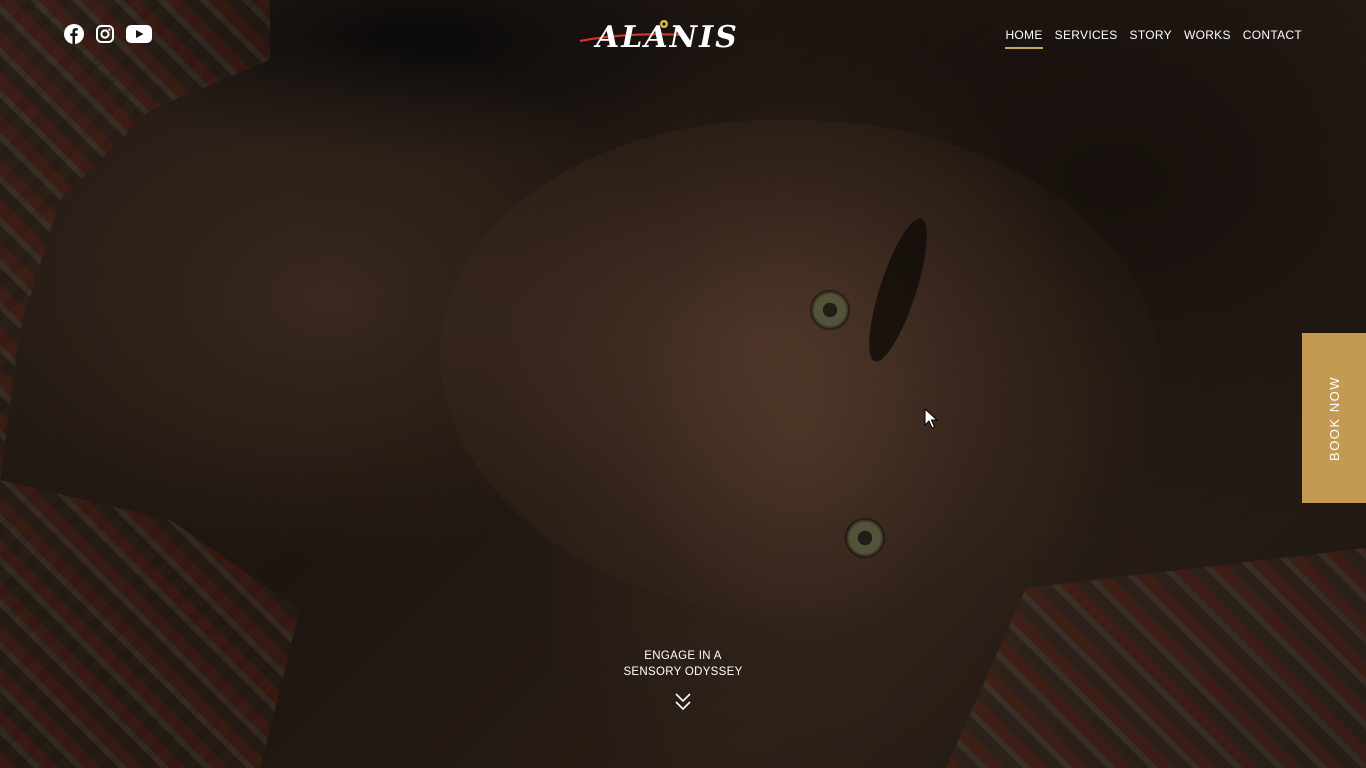  I want to click on nav-home: HOME, so click(1024, 38).